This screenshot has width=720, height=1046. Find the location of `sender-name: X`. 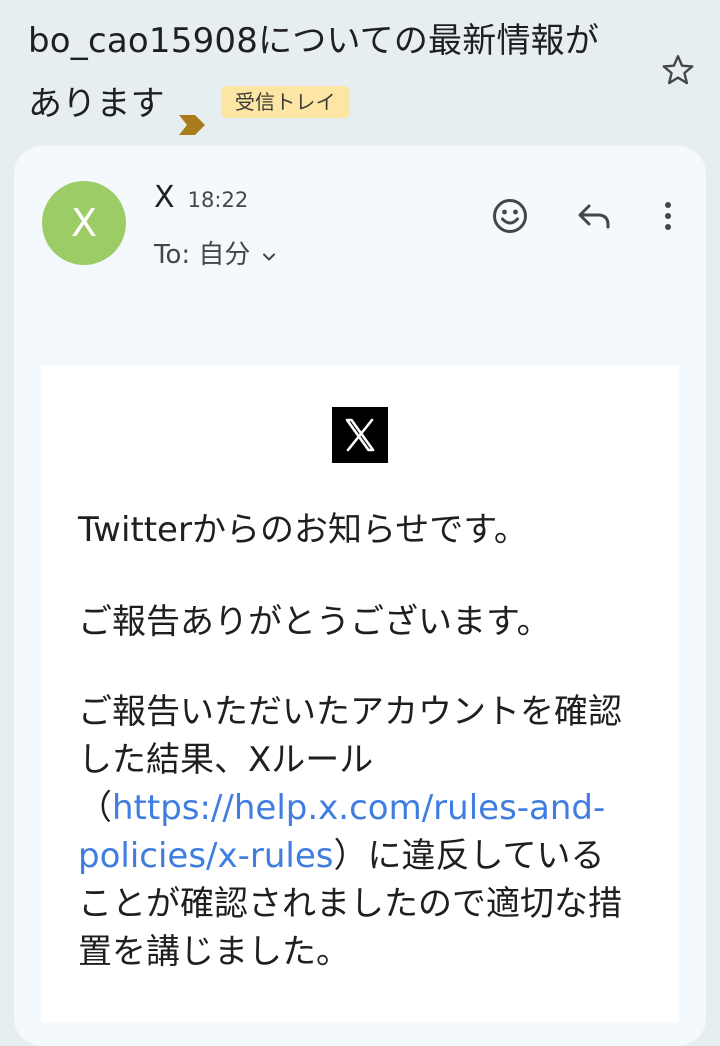

sender-name: X is located at coordinates (164, 197).